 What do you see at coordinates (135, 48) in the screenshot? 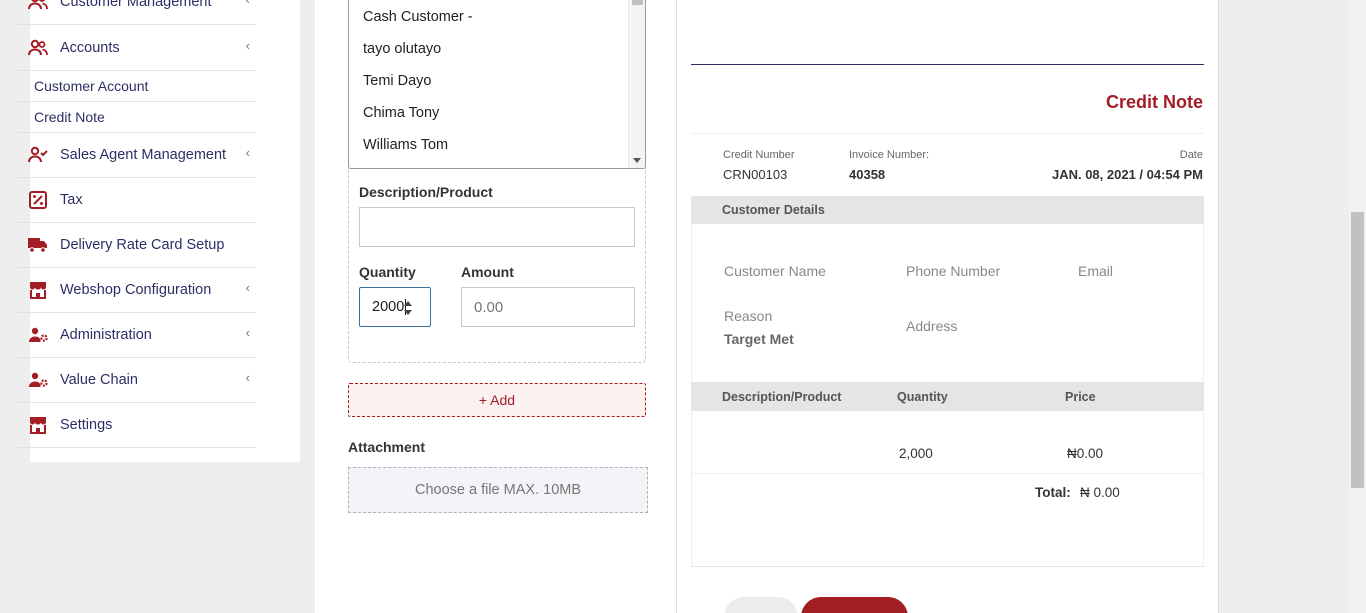
I see `sidebar-item-accounts: Accounts ‹` at bounding box center [135, 48].